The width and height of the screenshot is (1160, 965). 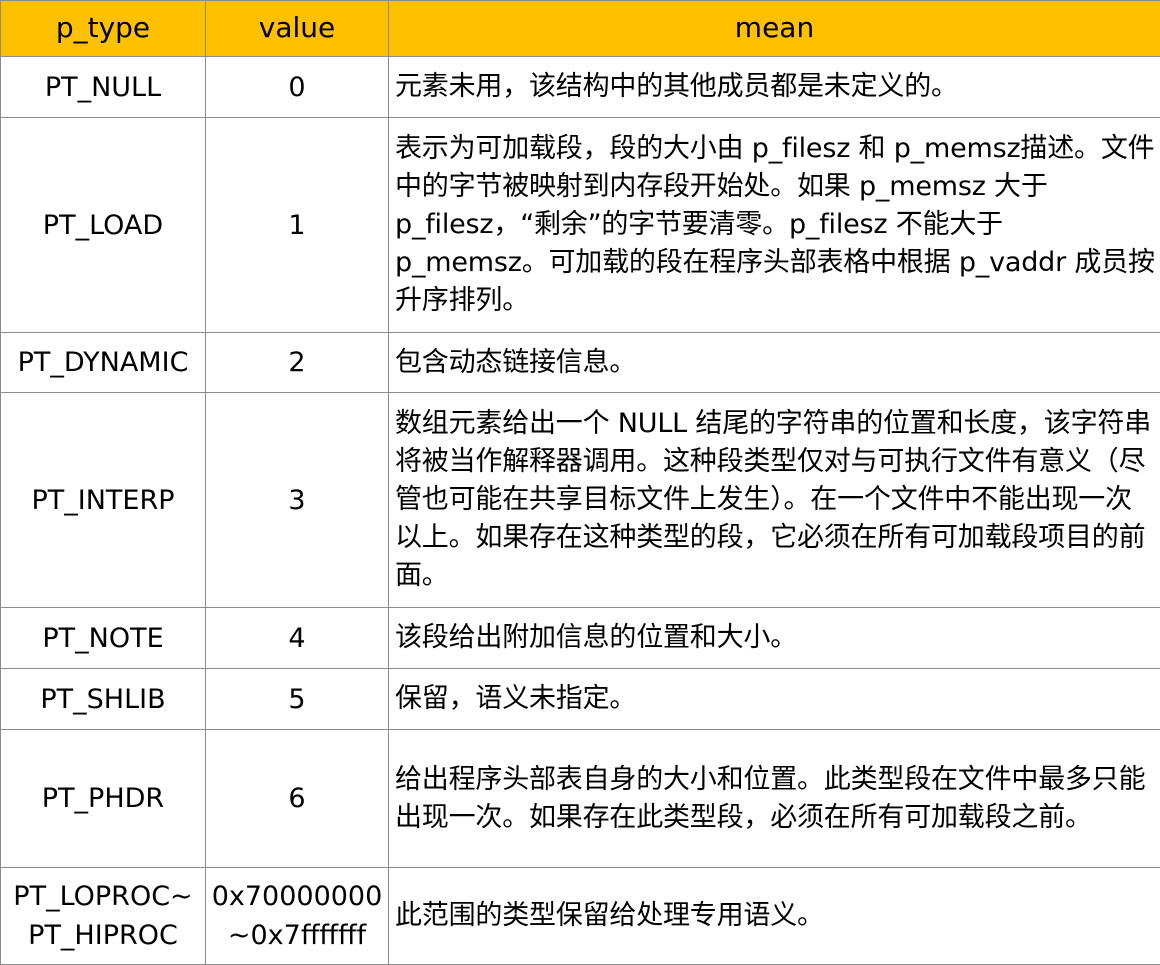 I want to click on value-cell: 0x70000000 ~0x7fffffff, so click(x=297, y=916).